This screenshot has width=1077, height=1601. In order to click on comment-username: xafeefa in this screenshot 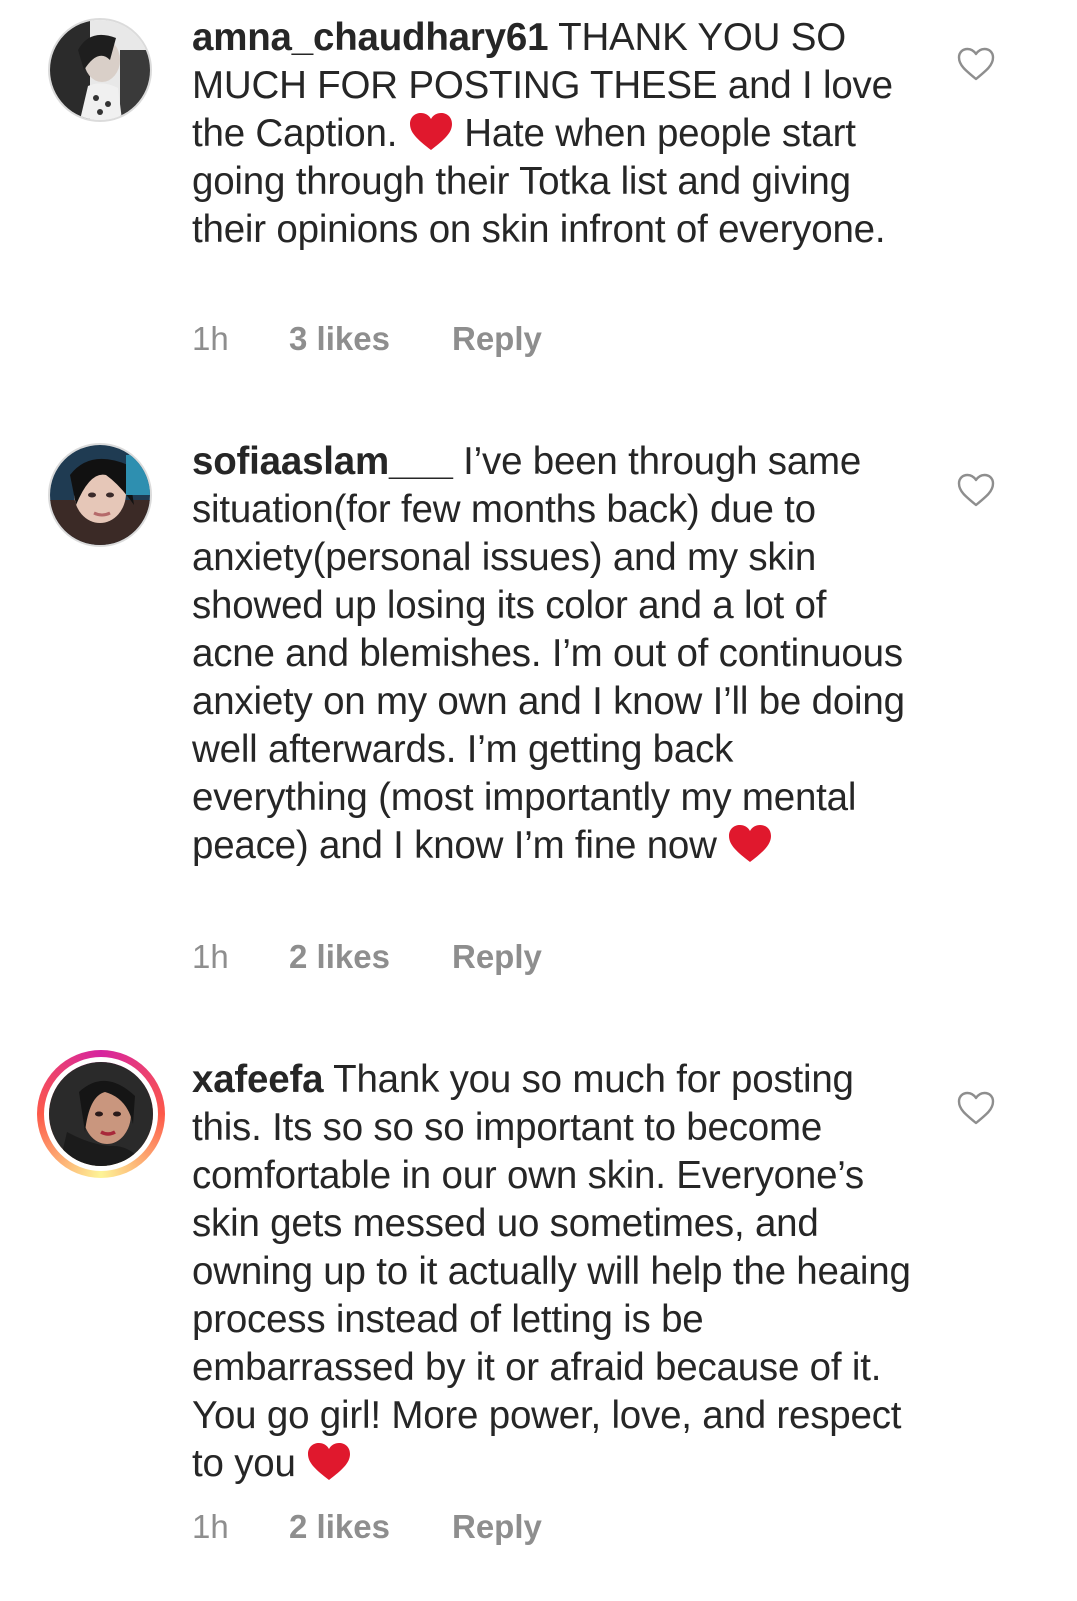, I will do `click(258, 1079)`.